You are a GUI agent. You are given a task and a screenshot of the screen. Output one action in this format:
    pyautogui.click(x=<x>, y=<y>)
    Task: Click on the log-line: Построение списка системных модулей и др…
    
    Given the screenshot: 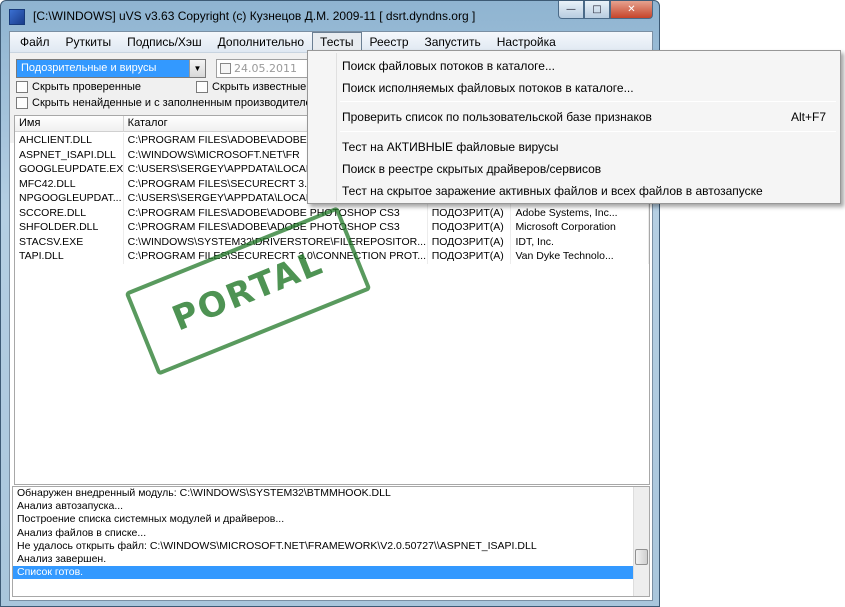 What is the action you would take?
    pyautogui.click(x=331, y=519)
    